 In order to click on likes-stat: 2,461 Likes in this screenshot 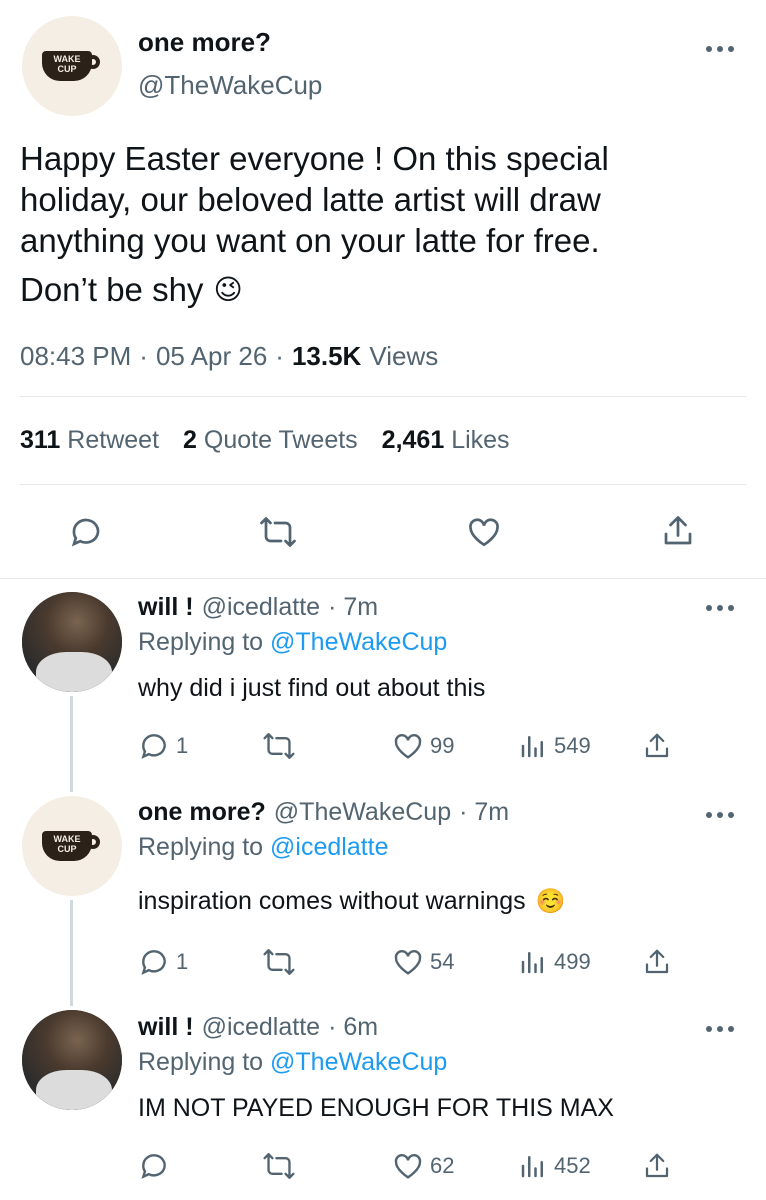, I will do `click(446, 440)`.